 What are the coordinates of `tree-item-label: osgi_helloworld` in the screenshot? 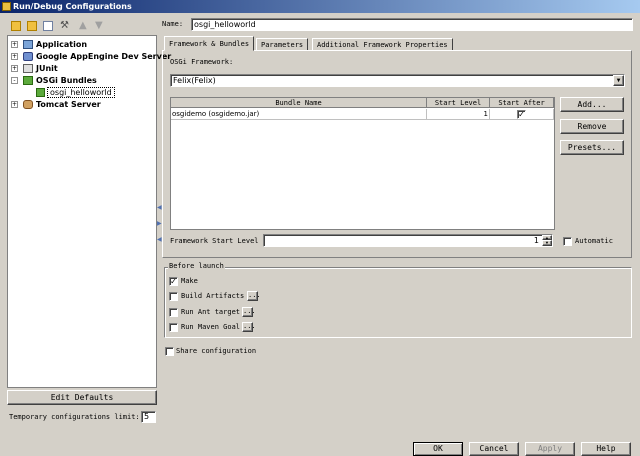 It's located at (81, 92).